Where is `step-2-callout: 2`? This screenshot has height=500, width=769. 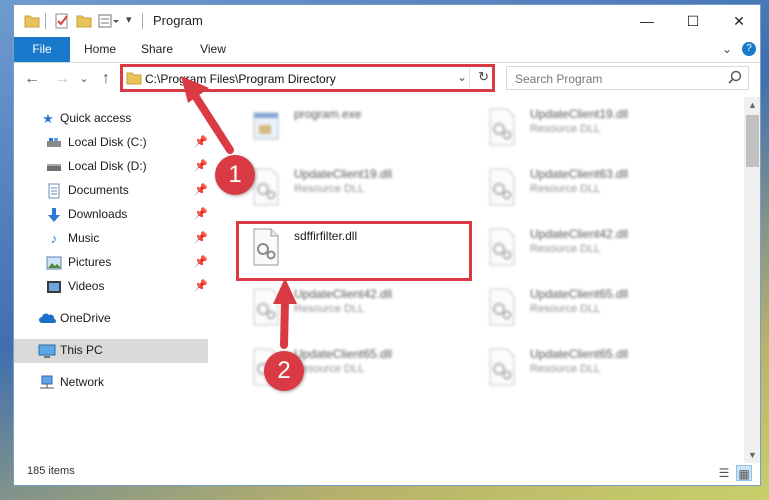 step-2-callout: 2 is located at coordinates (284, 371).